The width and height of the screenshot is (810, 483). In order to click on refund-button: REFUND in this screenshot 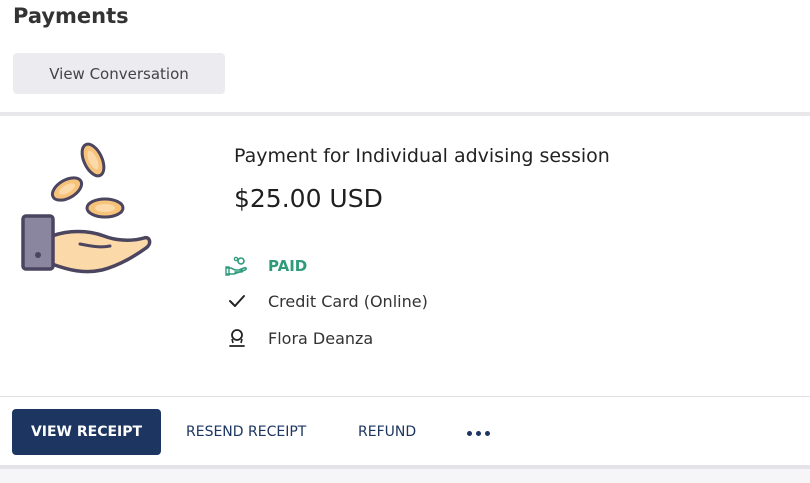, I will do `click(387, 432)`.